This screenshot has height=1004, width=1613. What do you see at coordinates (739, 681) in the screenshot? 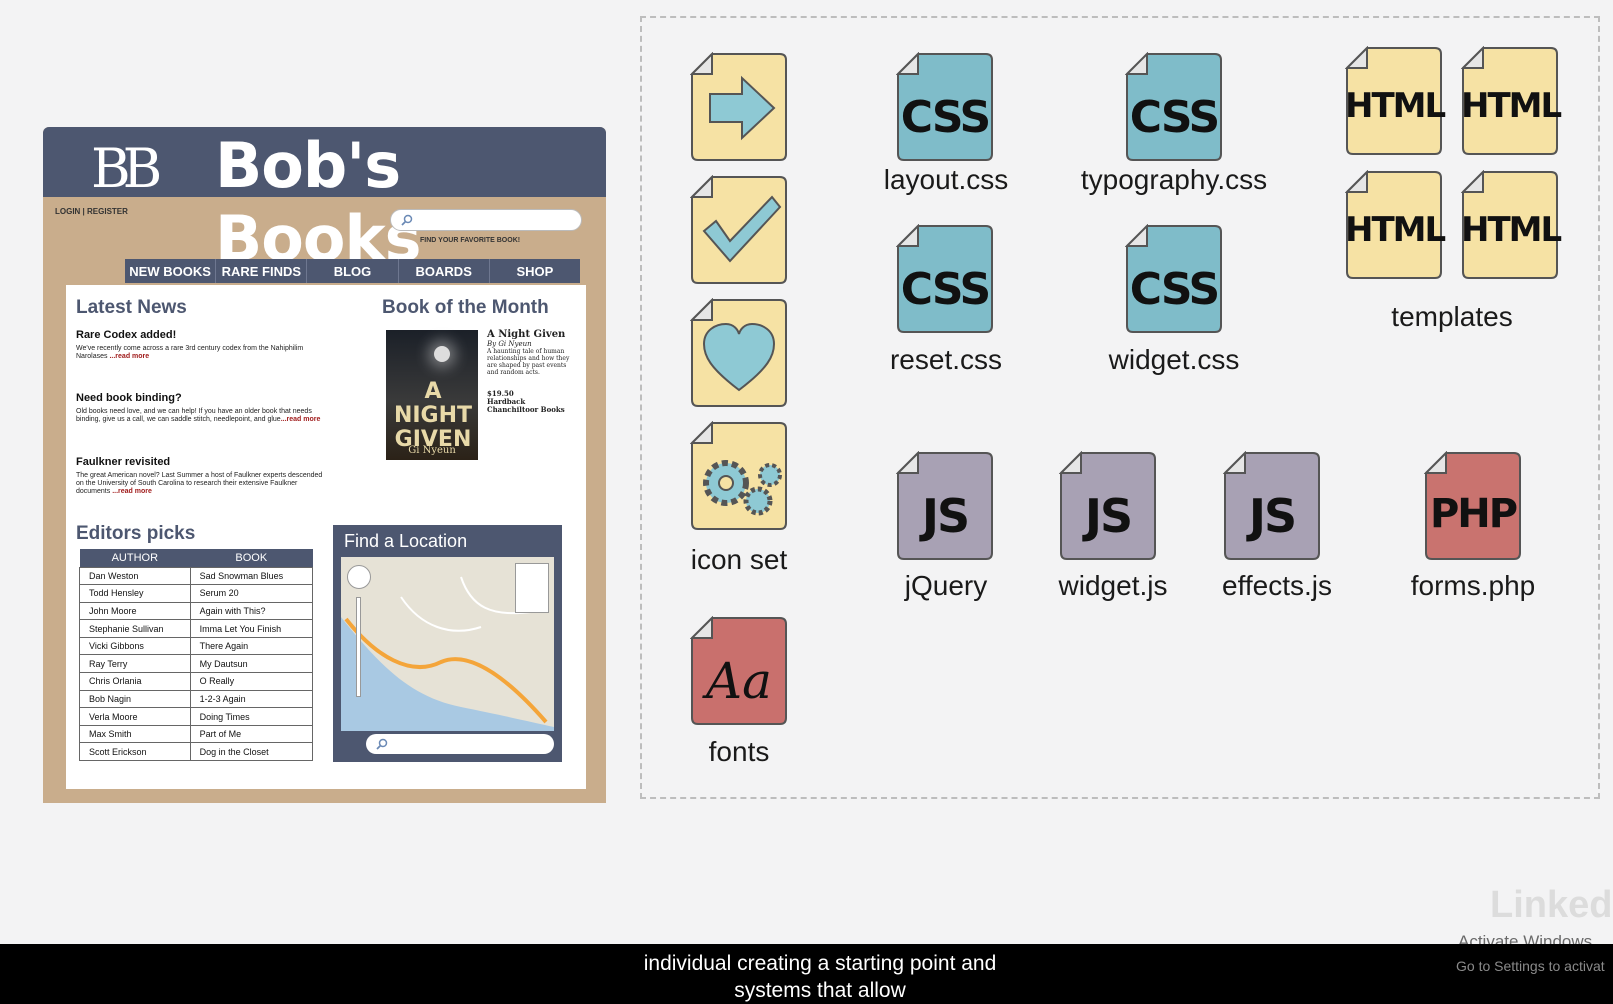
I see `fonts-glyph: Aa` at bounding box center [739, 681].